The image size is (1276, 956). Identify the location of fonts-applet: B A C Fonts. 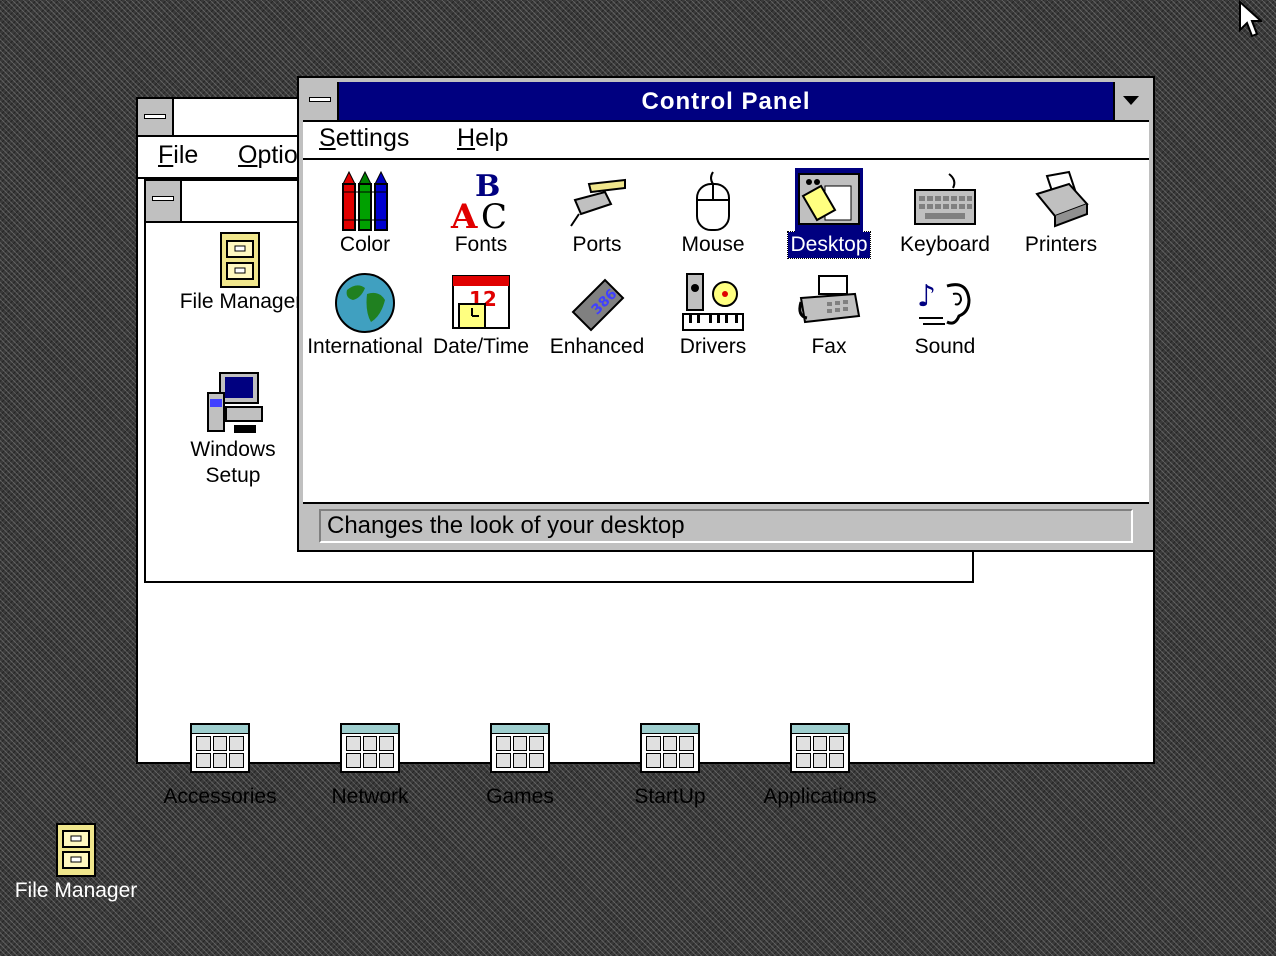
(481, 213).